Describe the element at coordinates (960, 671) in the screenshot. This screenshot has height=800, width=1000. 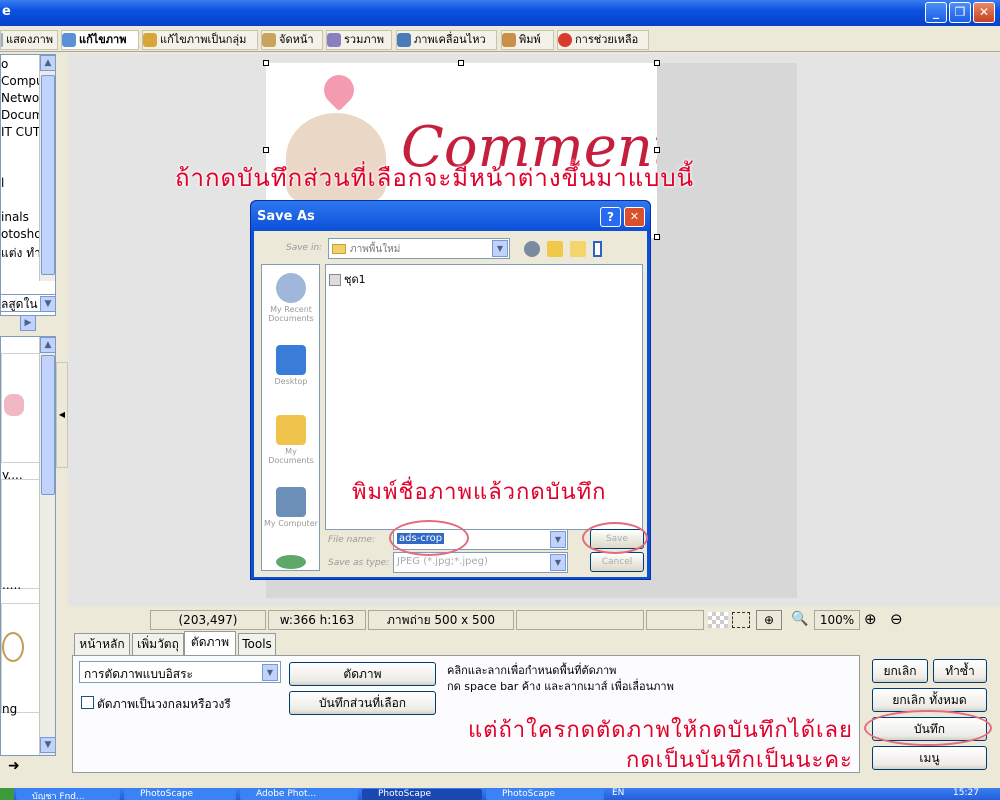
I see `redo-button: ทำซ้ำ` at that location.